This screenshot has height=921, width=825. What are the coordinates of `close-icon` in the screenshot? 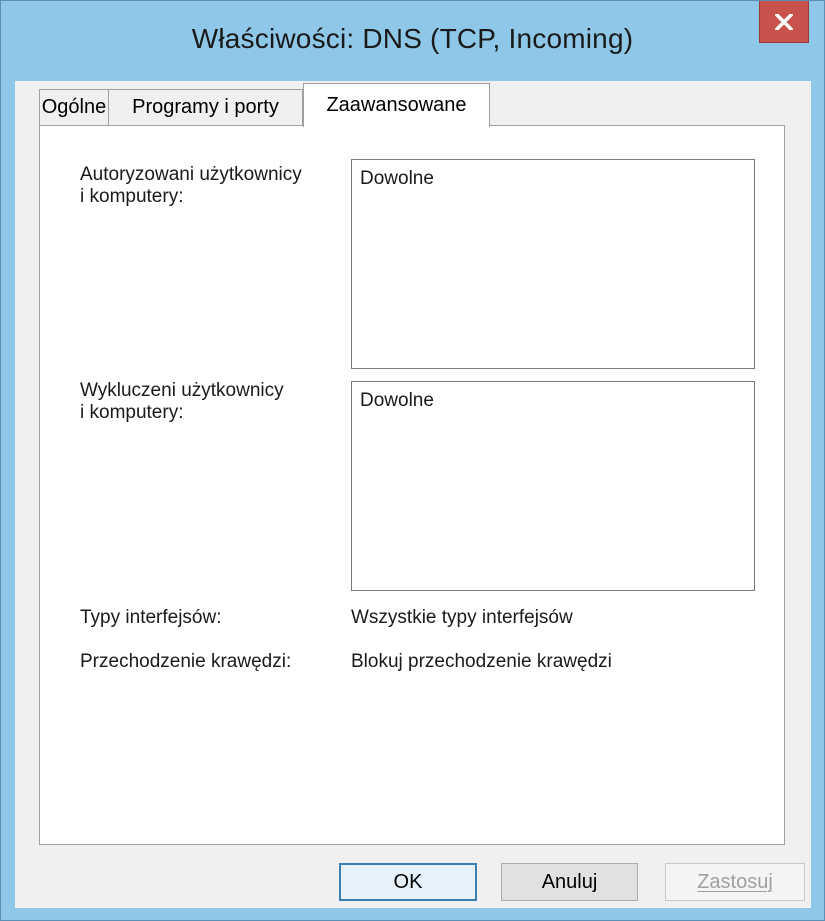 It's located at (784, 21).